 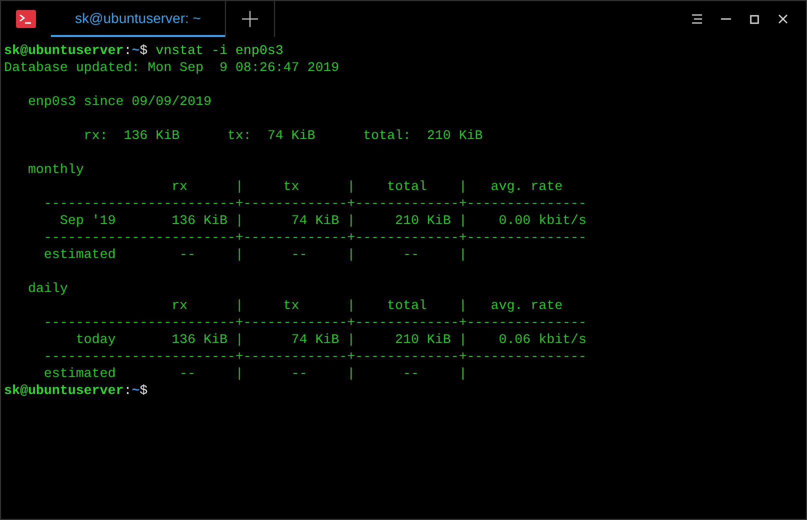 What do you see at coordinates (754, 19) in the screenshot?
I see `maximize-icon` at bounding box center [754, 19].